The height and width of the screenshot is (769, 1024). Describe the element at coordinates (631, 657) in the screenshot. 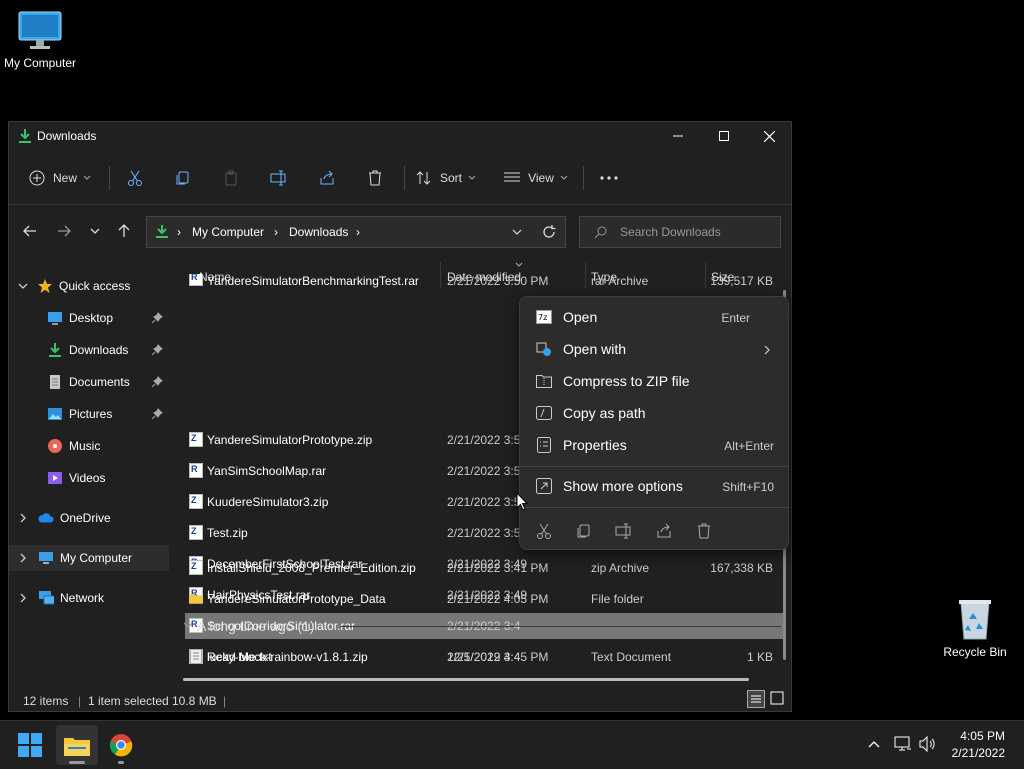

I see `file-type: Text Document` at that location.